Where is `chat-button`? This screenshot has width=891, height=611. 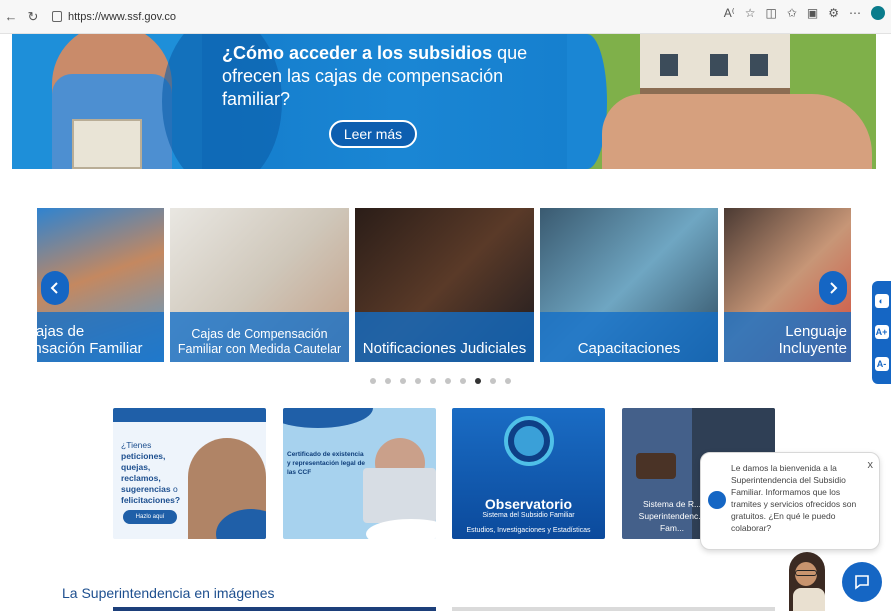
chat-button is located at coordinates (862, 582).